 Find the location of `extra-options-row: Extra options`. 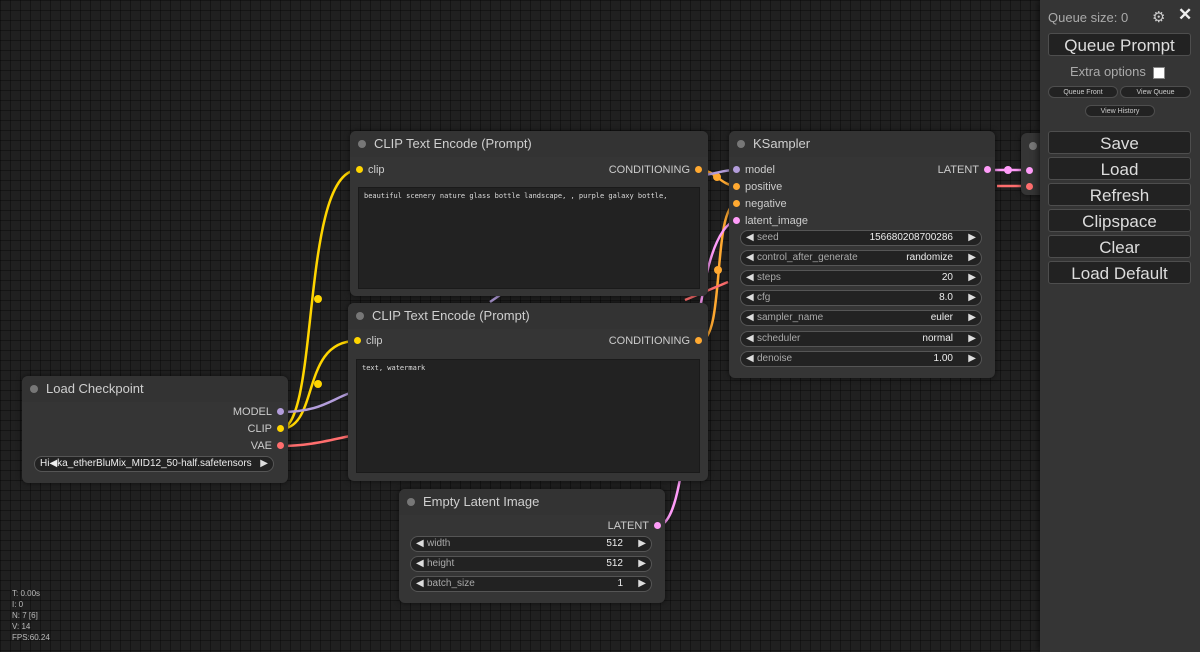

extra-options-row: Extra options is located at coordinates (1117, 71).